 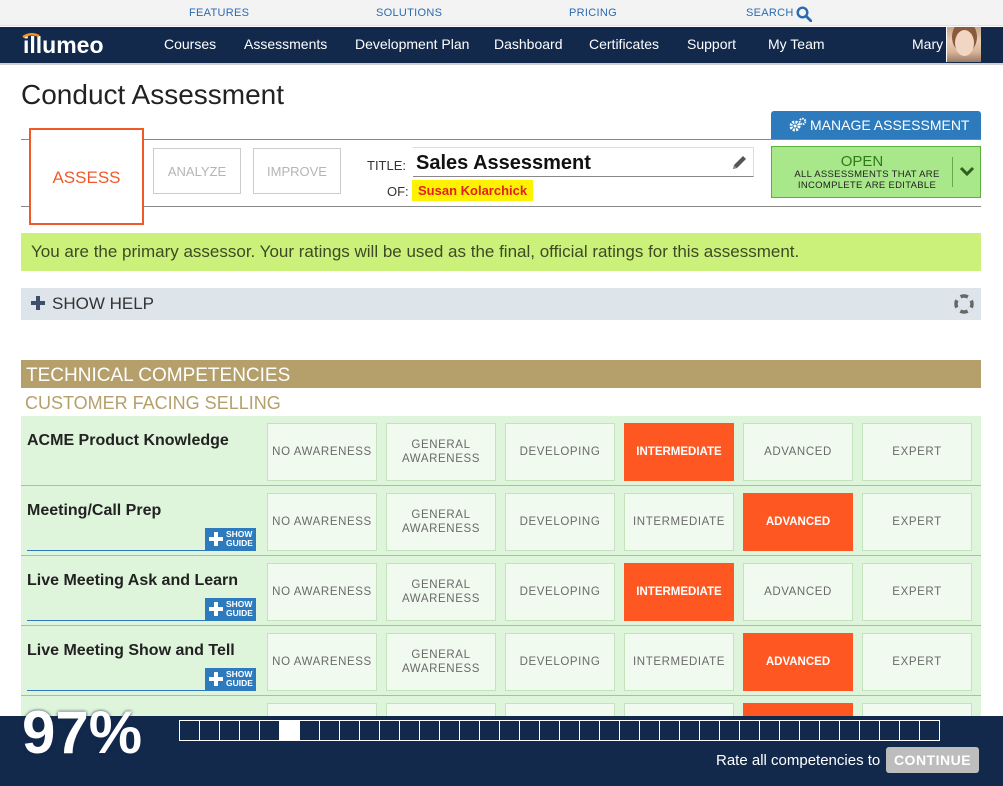 I want to click on tab-improve: IMPROVE, so click(x=297, y=171).